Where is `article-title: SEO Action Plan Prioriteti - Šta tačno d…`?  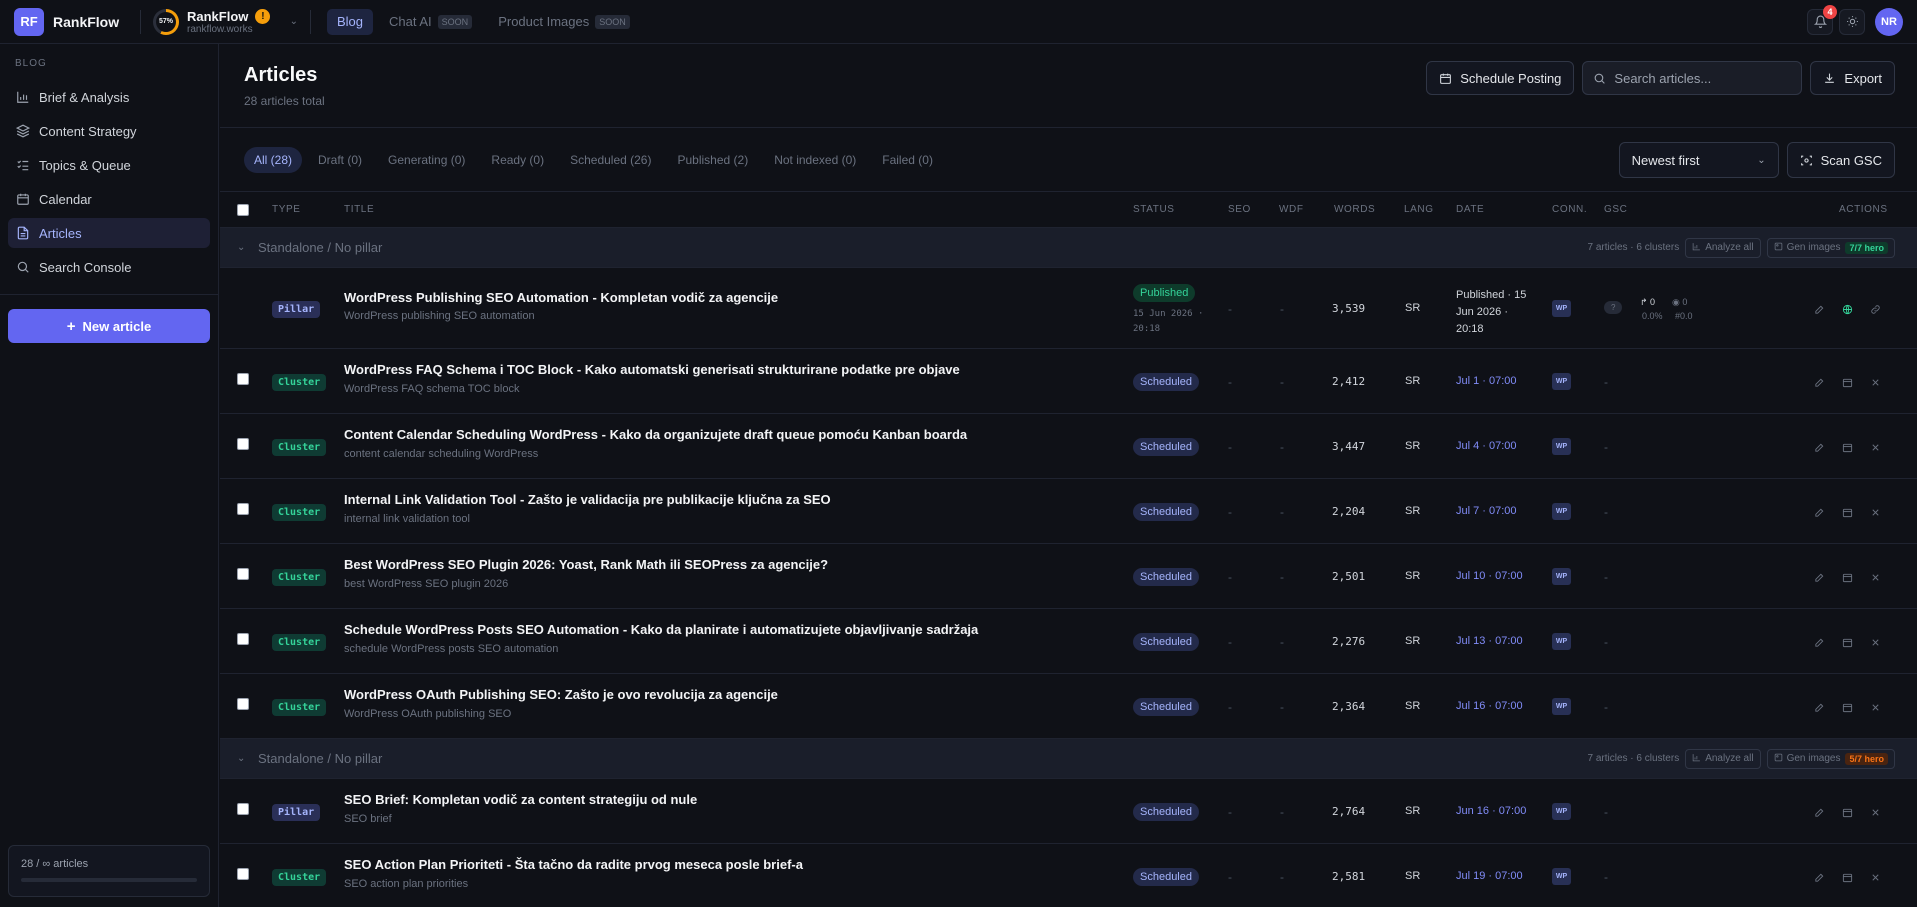 article-title: SEO Action Plan Prioriteti - Šta tačno d… is located at coordinates (573, 864).